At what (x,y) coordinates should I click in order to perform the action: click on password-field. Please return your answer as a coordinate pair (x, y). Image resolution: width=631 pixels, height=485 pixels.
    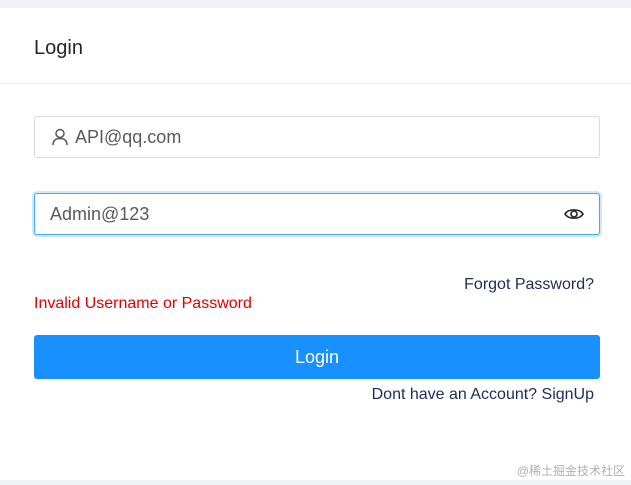
    Looking at the image, I should click on (317, 214).